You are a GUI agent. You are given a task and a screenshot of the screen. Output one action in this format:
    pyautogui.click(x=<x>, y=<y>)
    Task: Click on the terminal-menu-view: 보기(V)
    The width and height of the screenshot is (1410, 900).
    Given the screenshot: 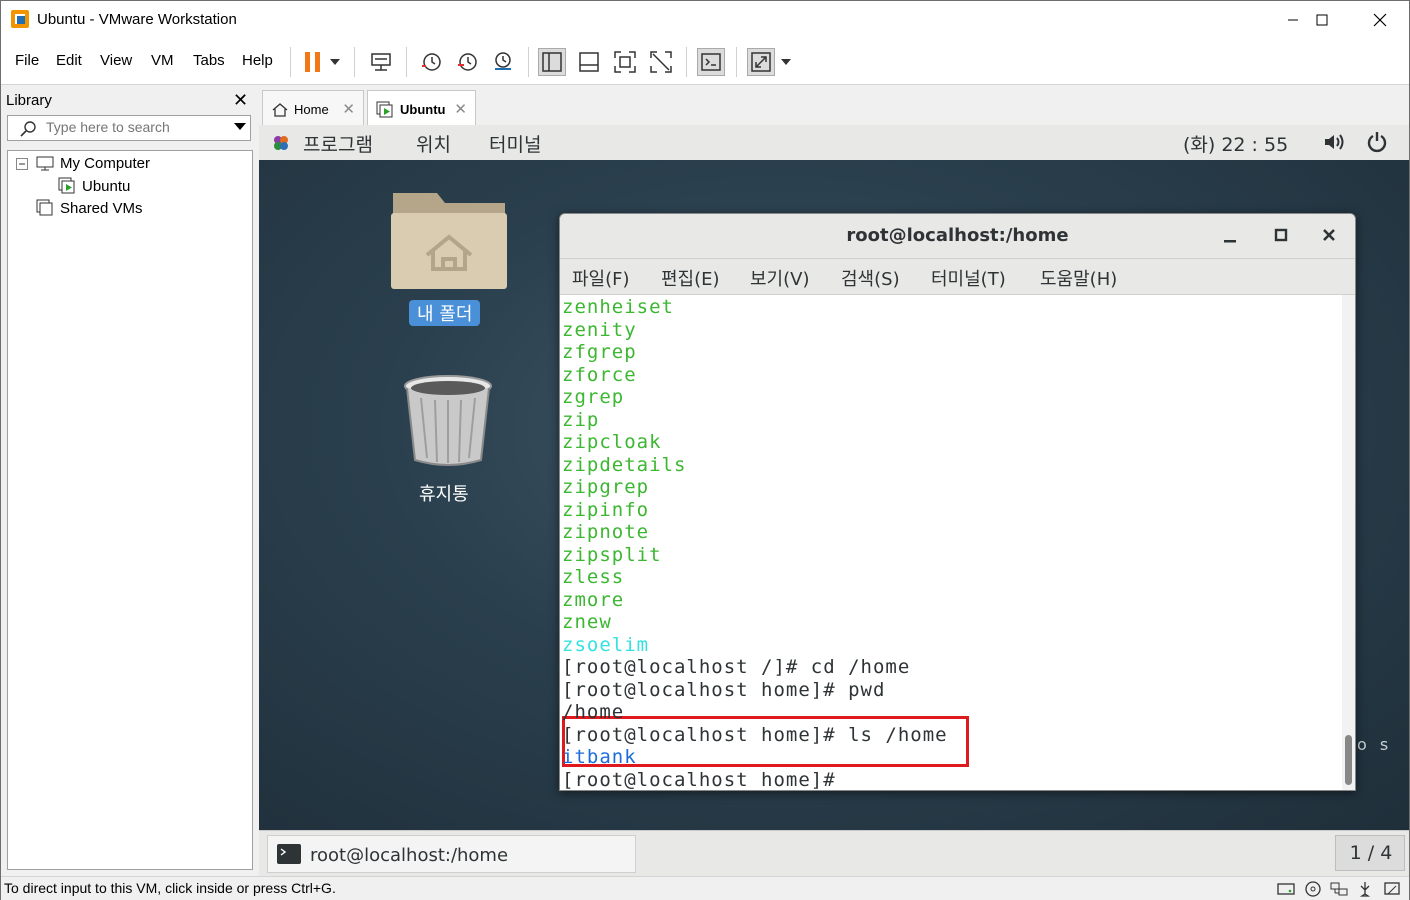 What is the action you would take?
    pyautogui.click(x=779, y=278)
    